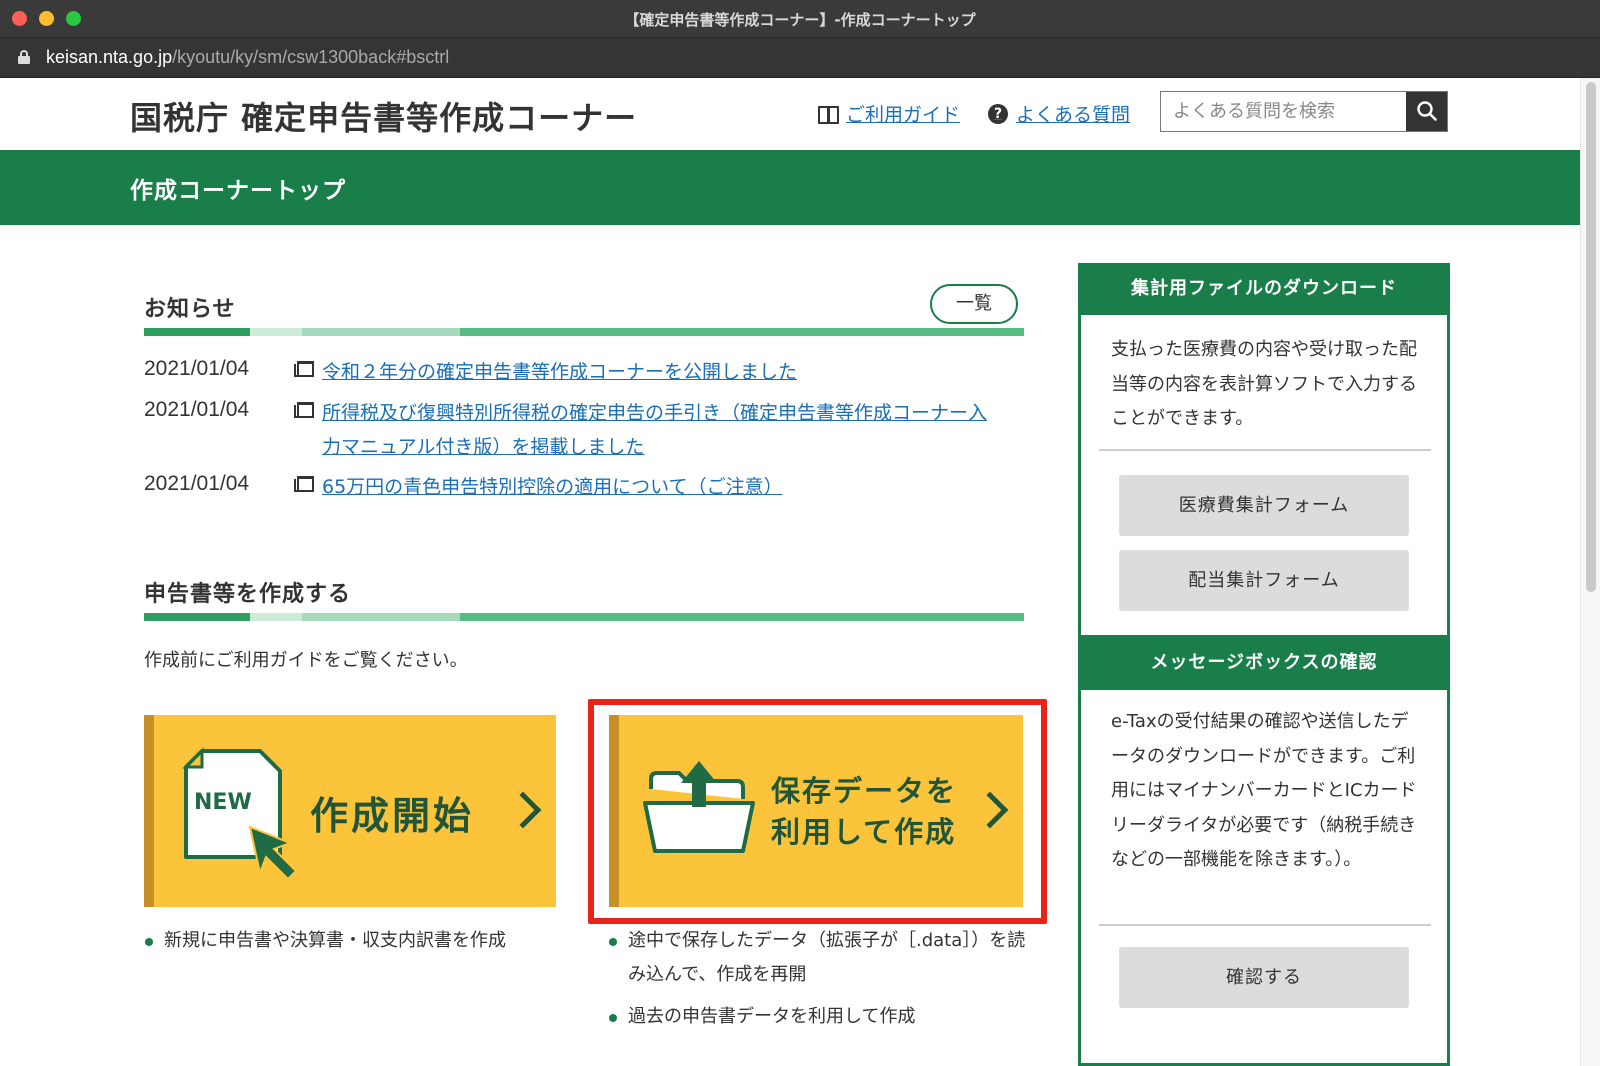  What do you see at coordinates (903, 115) in the screenshot?
I see `guide-link-label: ご利用ガイド` at bounding box center [903, 115].